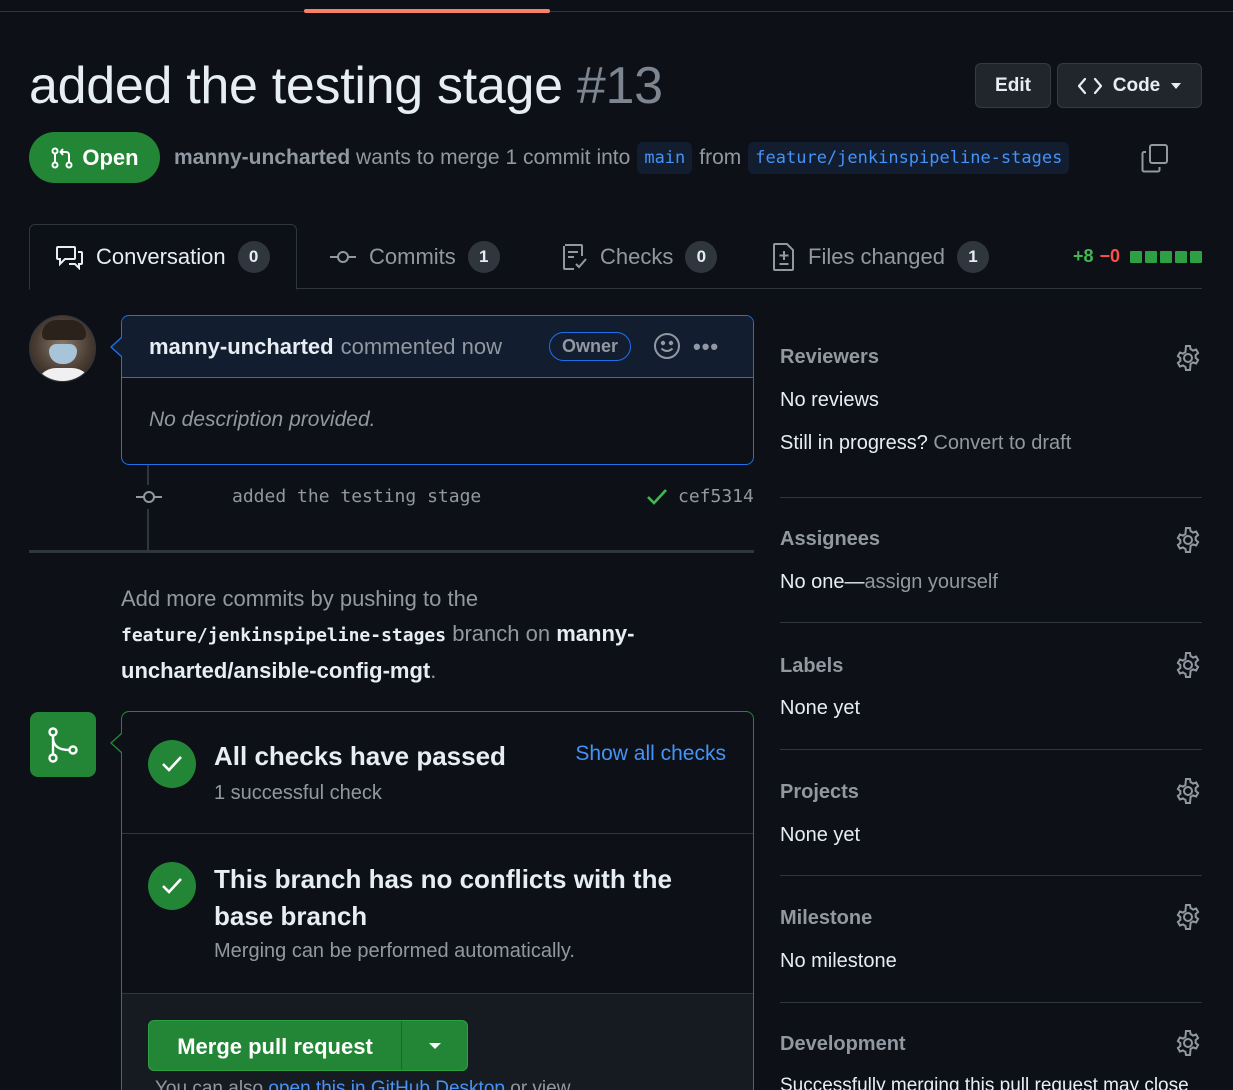 This screenshot has height=1090, width=1233. What do you see at coordinates (838, 961) in the screenshot?
I see `milestone-value: No milestone` at bounding box center [838, 961].